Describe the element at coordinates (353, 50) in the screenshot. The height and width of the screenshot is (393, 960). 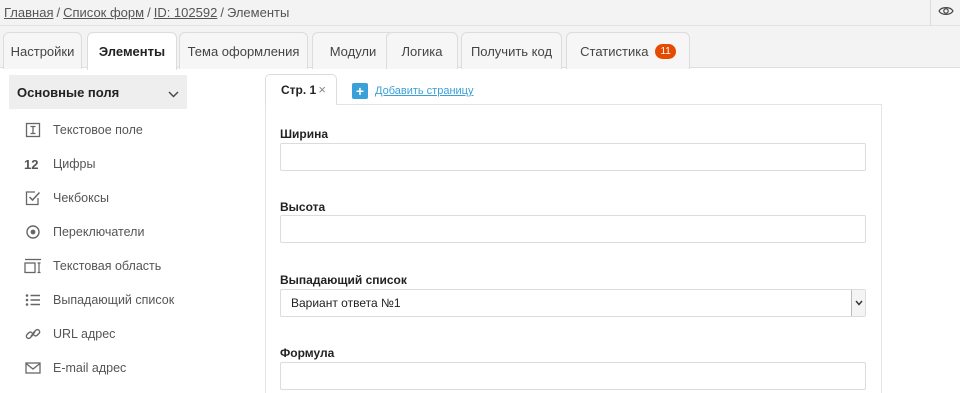
I see `tab-modules: Модули` at that location.